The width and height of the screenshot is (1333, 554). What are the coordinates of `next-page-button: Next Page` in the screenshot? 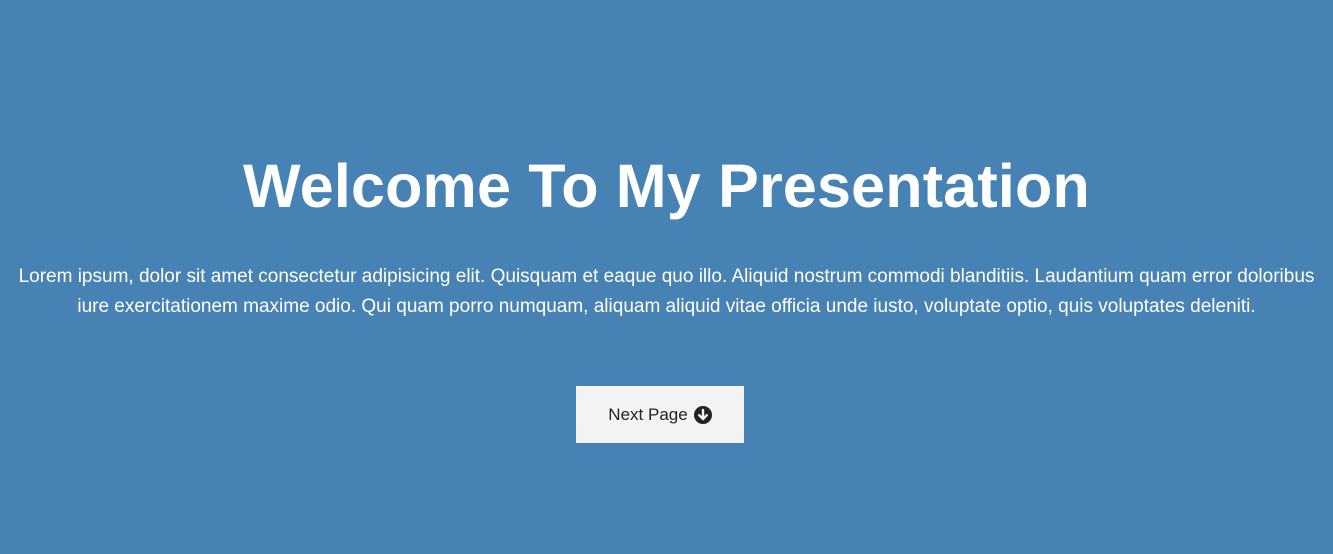 It's located at (660, 414).